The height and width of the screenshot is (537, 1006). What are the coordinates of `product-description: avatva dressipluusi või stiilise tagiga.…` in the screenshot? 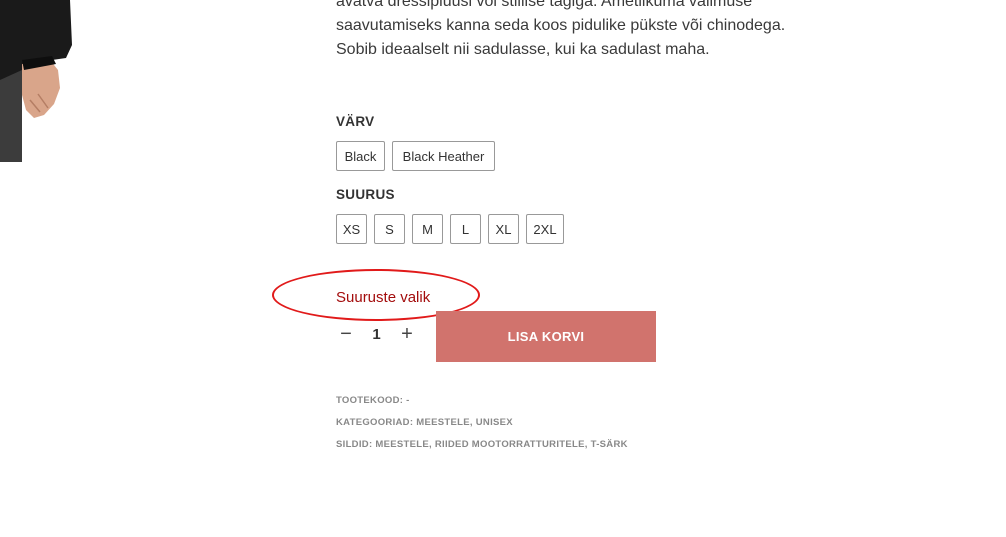 It's located at (571, 31).